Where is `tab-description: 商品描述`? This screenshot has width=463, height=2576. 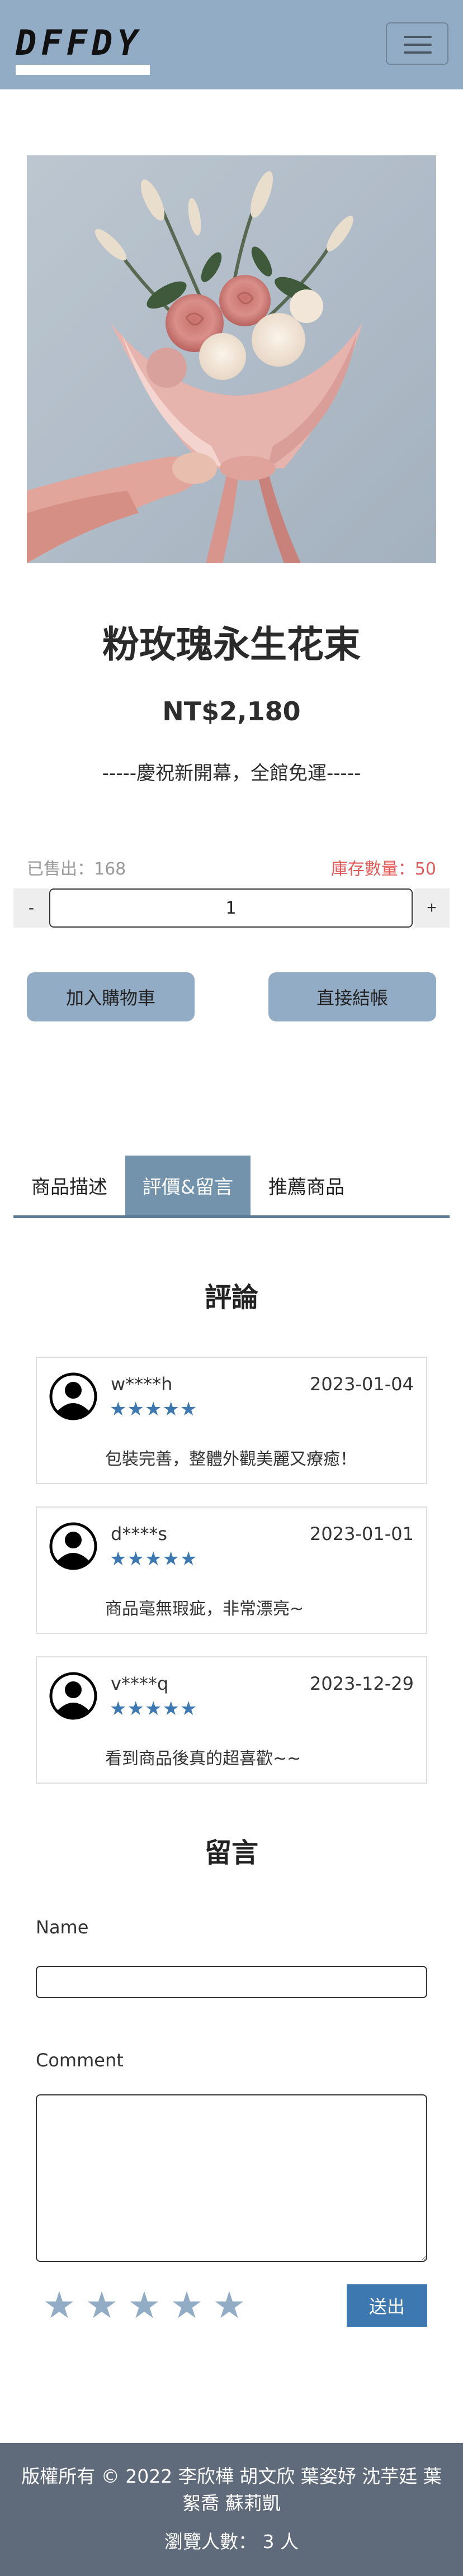
tab-description: 商品描述 is located at coordinates (69, 1185).